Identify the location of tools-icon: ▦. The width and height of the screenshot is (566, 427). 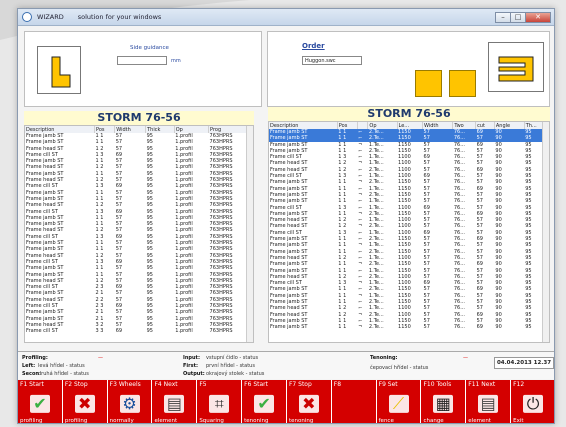
(443, 403).